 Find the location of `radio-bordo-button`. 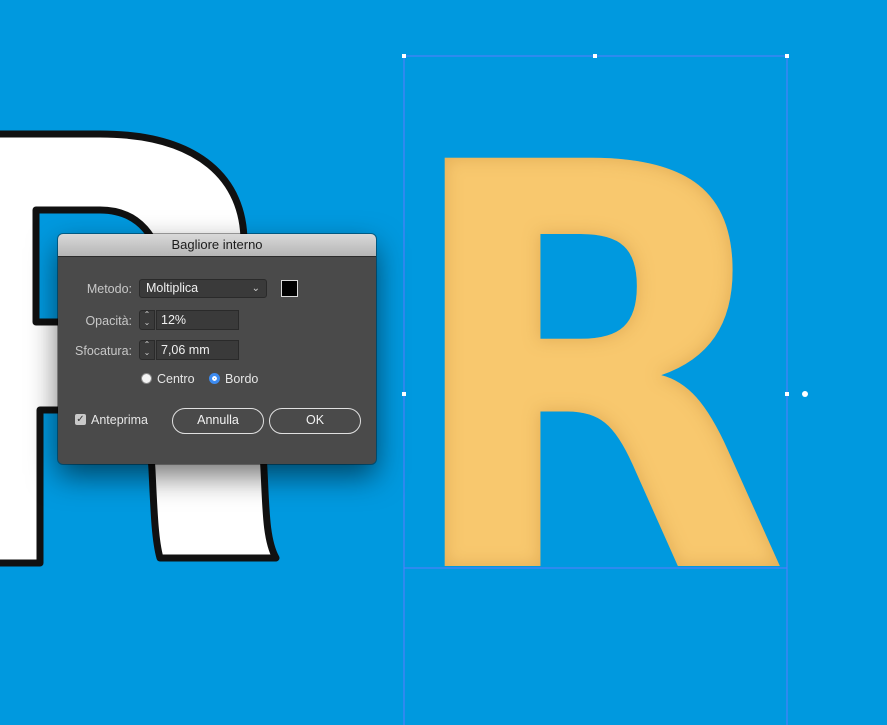

radio-bordo-button is located at coordinates (214, 378).